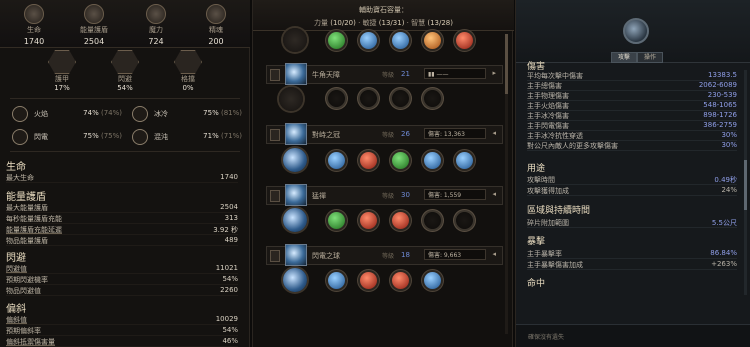 This screenshot has width=750, height=347. What do you see at coordinates (125, 71) in the screenshot?
I see `evasion-stat: 閃避 54%` at bounding box center [125, 71].